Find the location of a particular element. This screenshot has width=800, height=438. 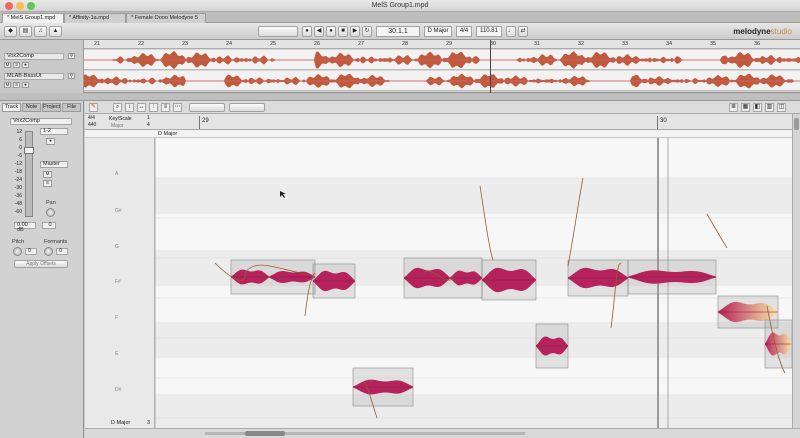

track-header: Vox2Comp M S ● ⚲ is located at coordinates (42, 62).